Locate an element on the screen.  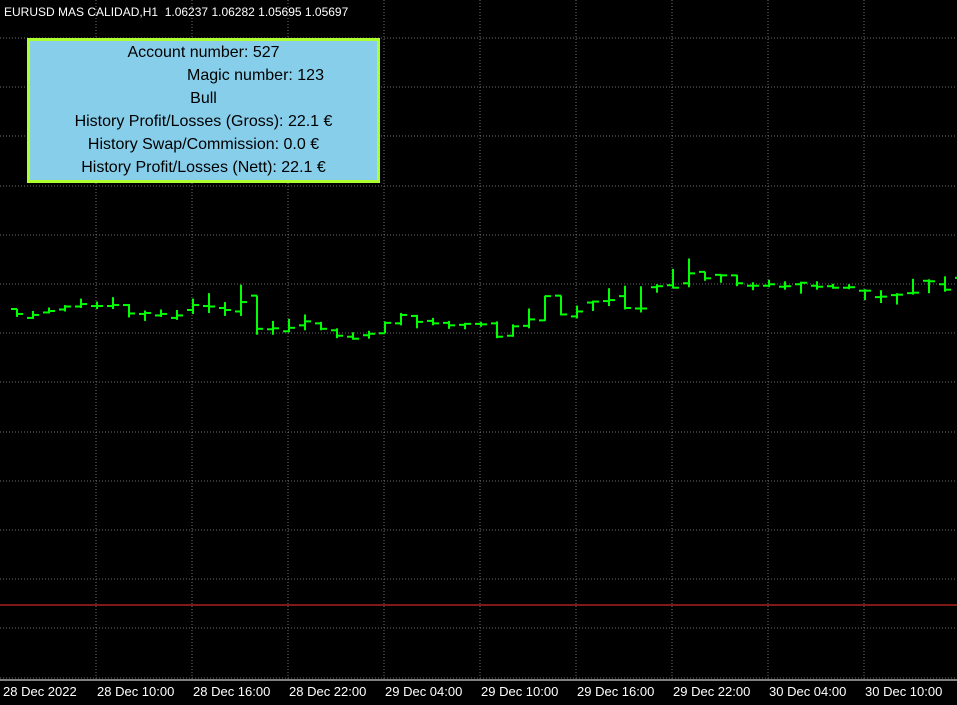
time-label: 28 Dec 2022 is located at coordinates (40, 691).